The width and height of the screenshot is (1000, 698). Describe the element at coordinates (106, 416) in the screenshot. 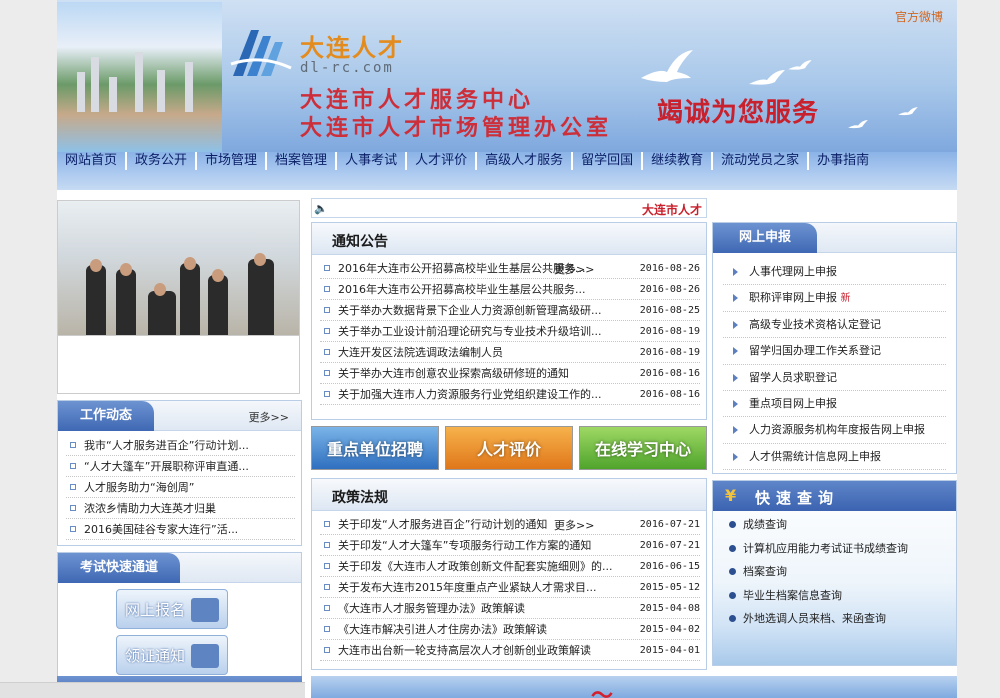

I see `work-news-title: 工作动态` at that location.